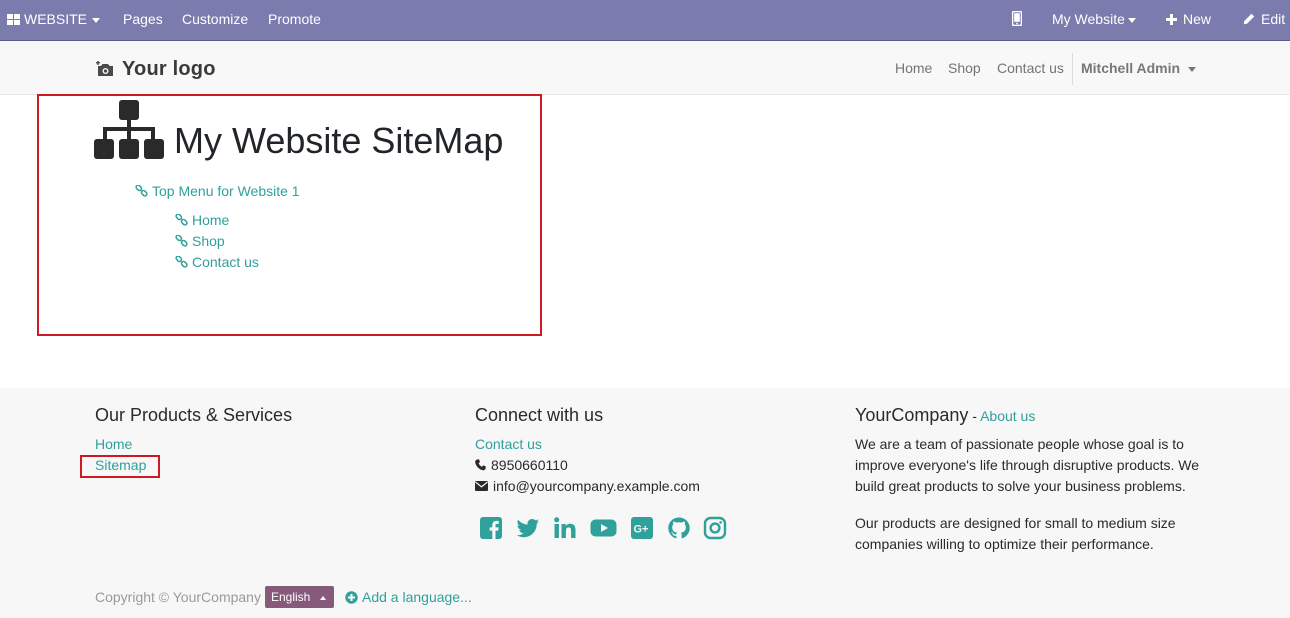 The width and height of the screenshot is (1290, 618). What do you see at coordinates (1171, 19) in the screenshot?
I see `plus-icon` at bounding box center [1171, 19].